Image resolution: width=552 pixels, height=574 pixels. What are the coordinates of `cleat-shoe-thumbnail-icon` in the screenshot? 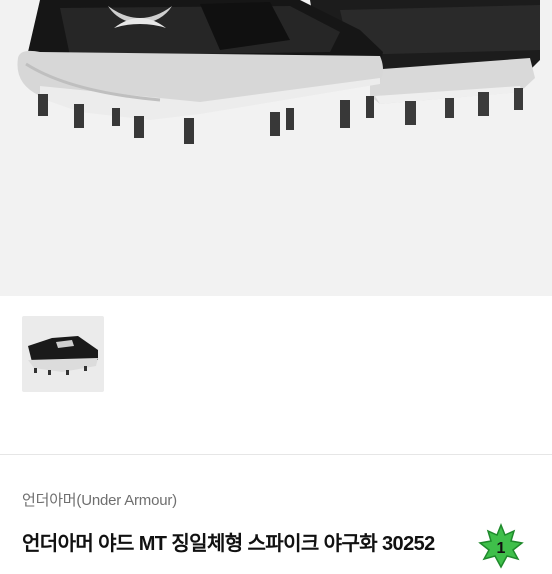 It's located at (63, 355).